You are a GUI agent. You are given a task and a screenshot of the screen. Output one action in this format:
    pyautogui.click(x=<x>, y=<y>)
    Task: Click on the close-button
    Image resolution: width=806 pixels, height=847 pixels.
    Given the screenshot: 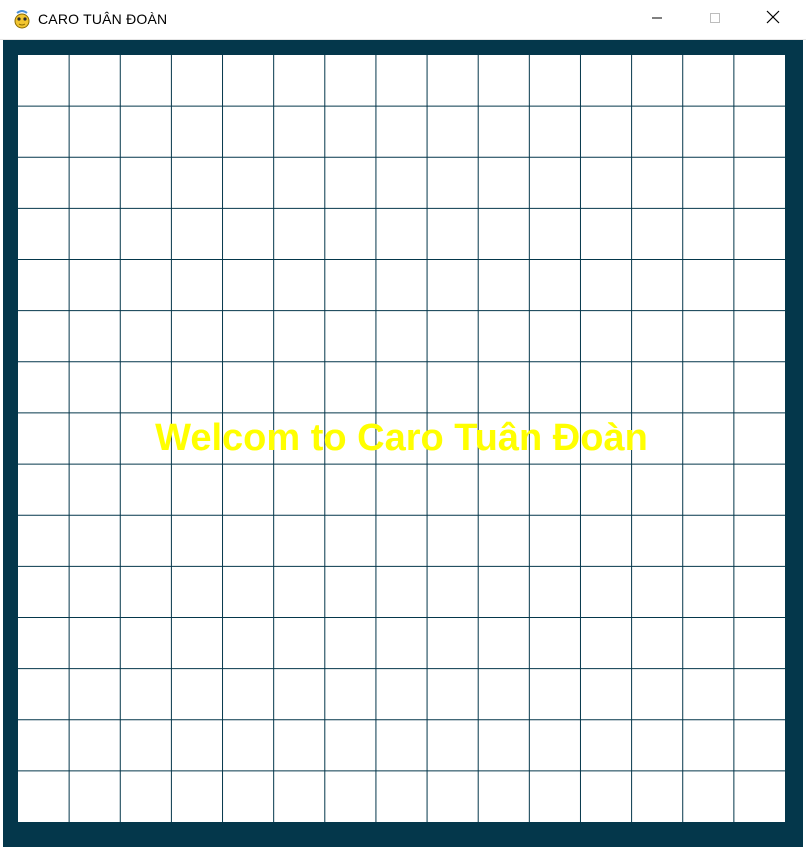 What is the action you would take?
    pyautogui.click(x=773, y=19)
    